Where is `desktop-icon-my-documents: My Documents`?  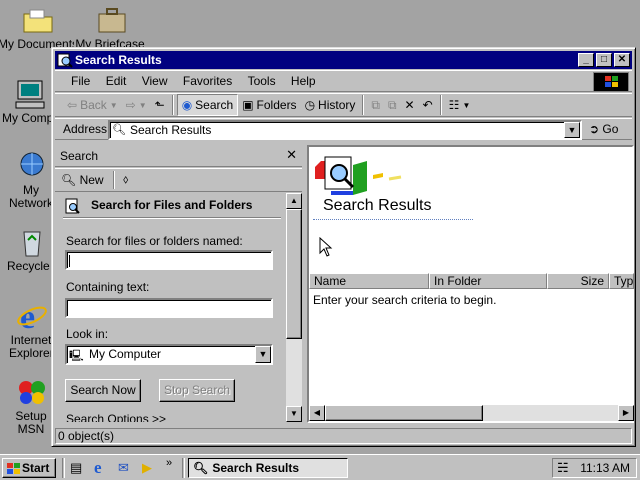 desktop-icon-my-documents: My Documents is located at coordinates (39, 27).